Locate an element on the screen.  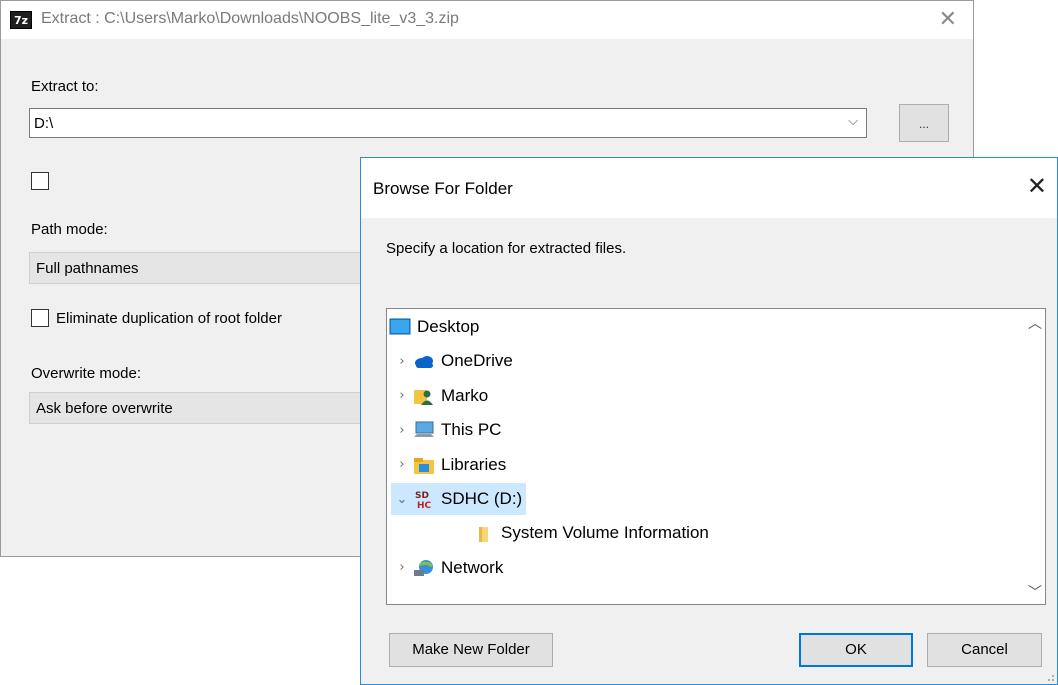
browse-close-icon: ✕ is located at coordinates (1037, 186).